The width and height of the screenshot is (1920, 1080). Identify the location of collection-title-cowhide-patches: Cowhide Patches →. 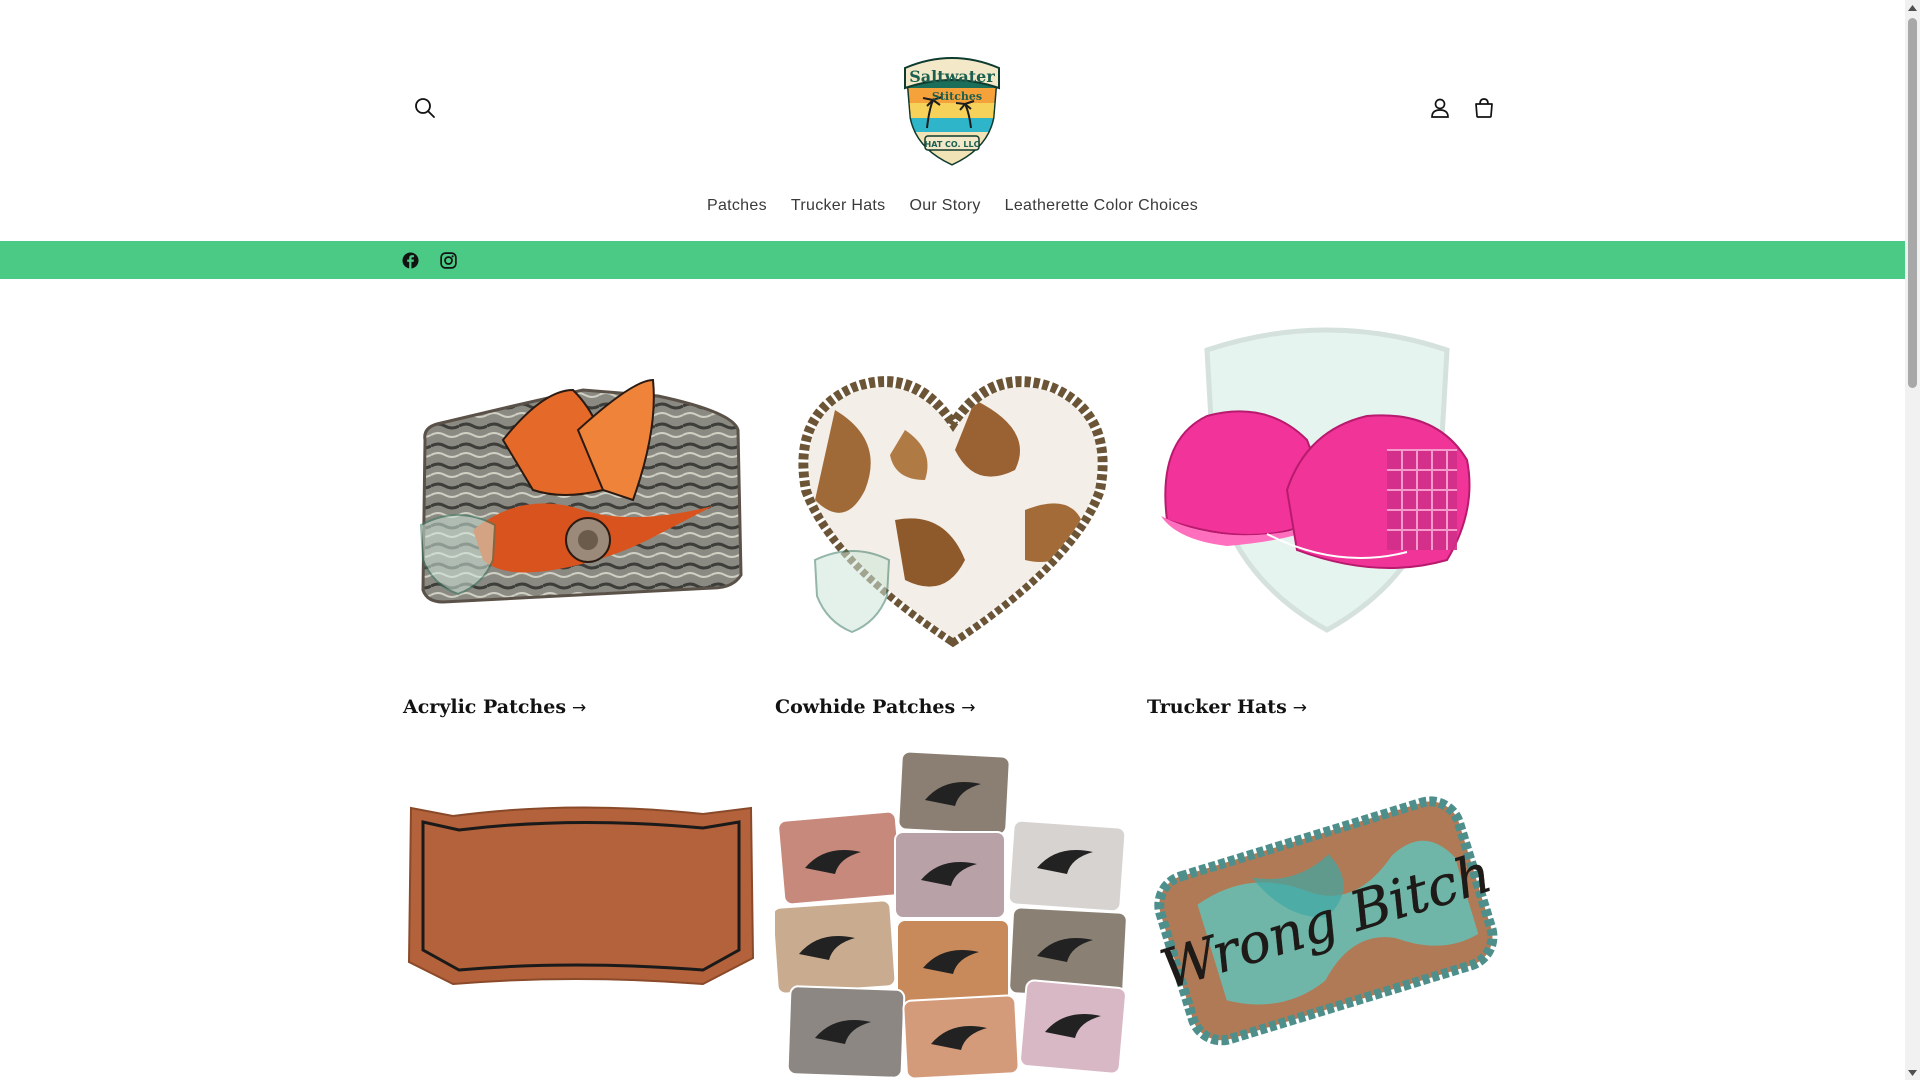
(875, 707).